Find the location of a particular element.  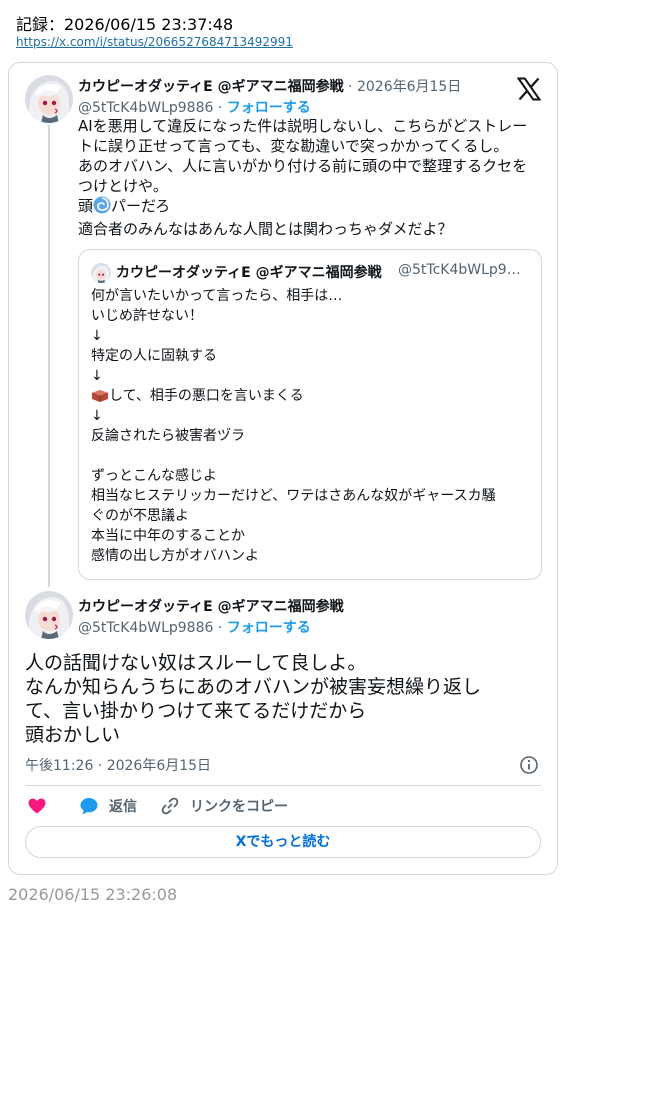

main-text-line: 頭おかしい is located at coordinates (73, 735).